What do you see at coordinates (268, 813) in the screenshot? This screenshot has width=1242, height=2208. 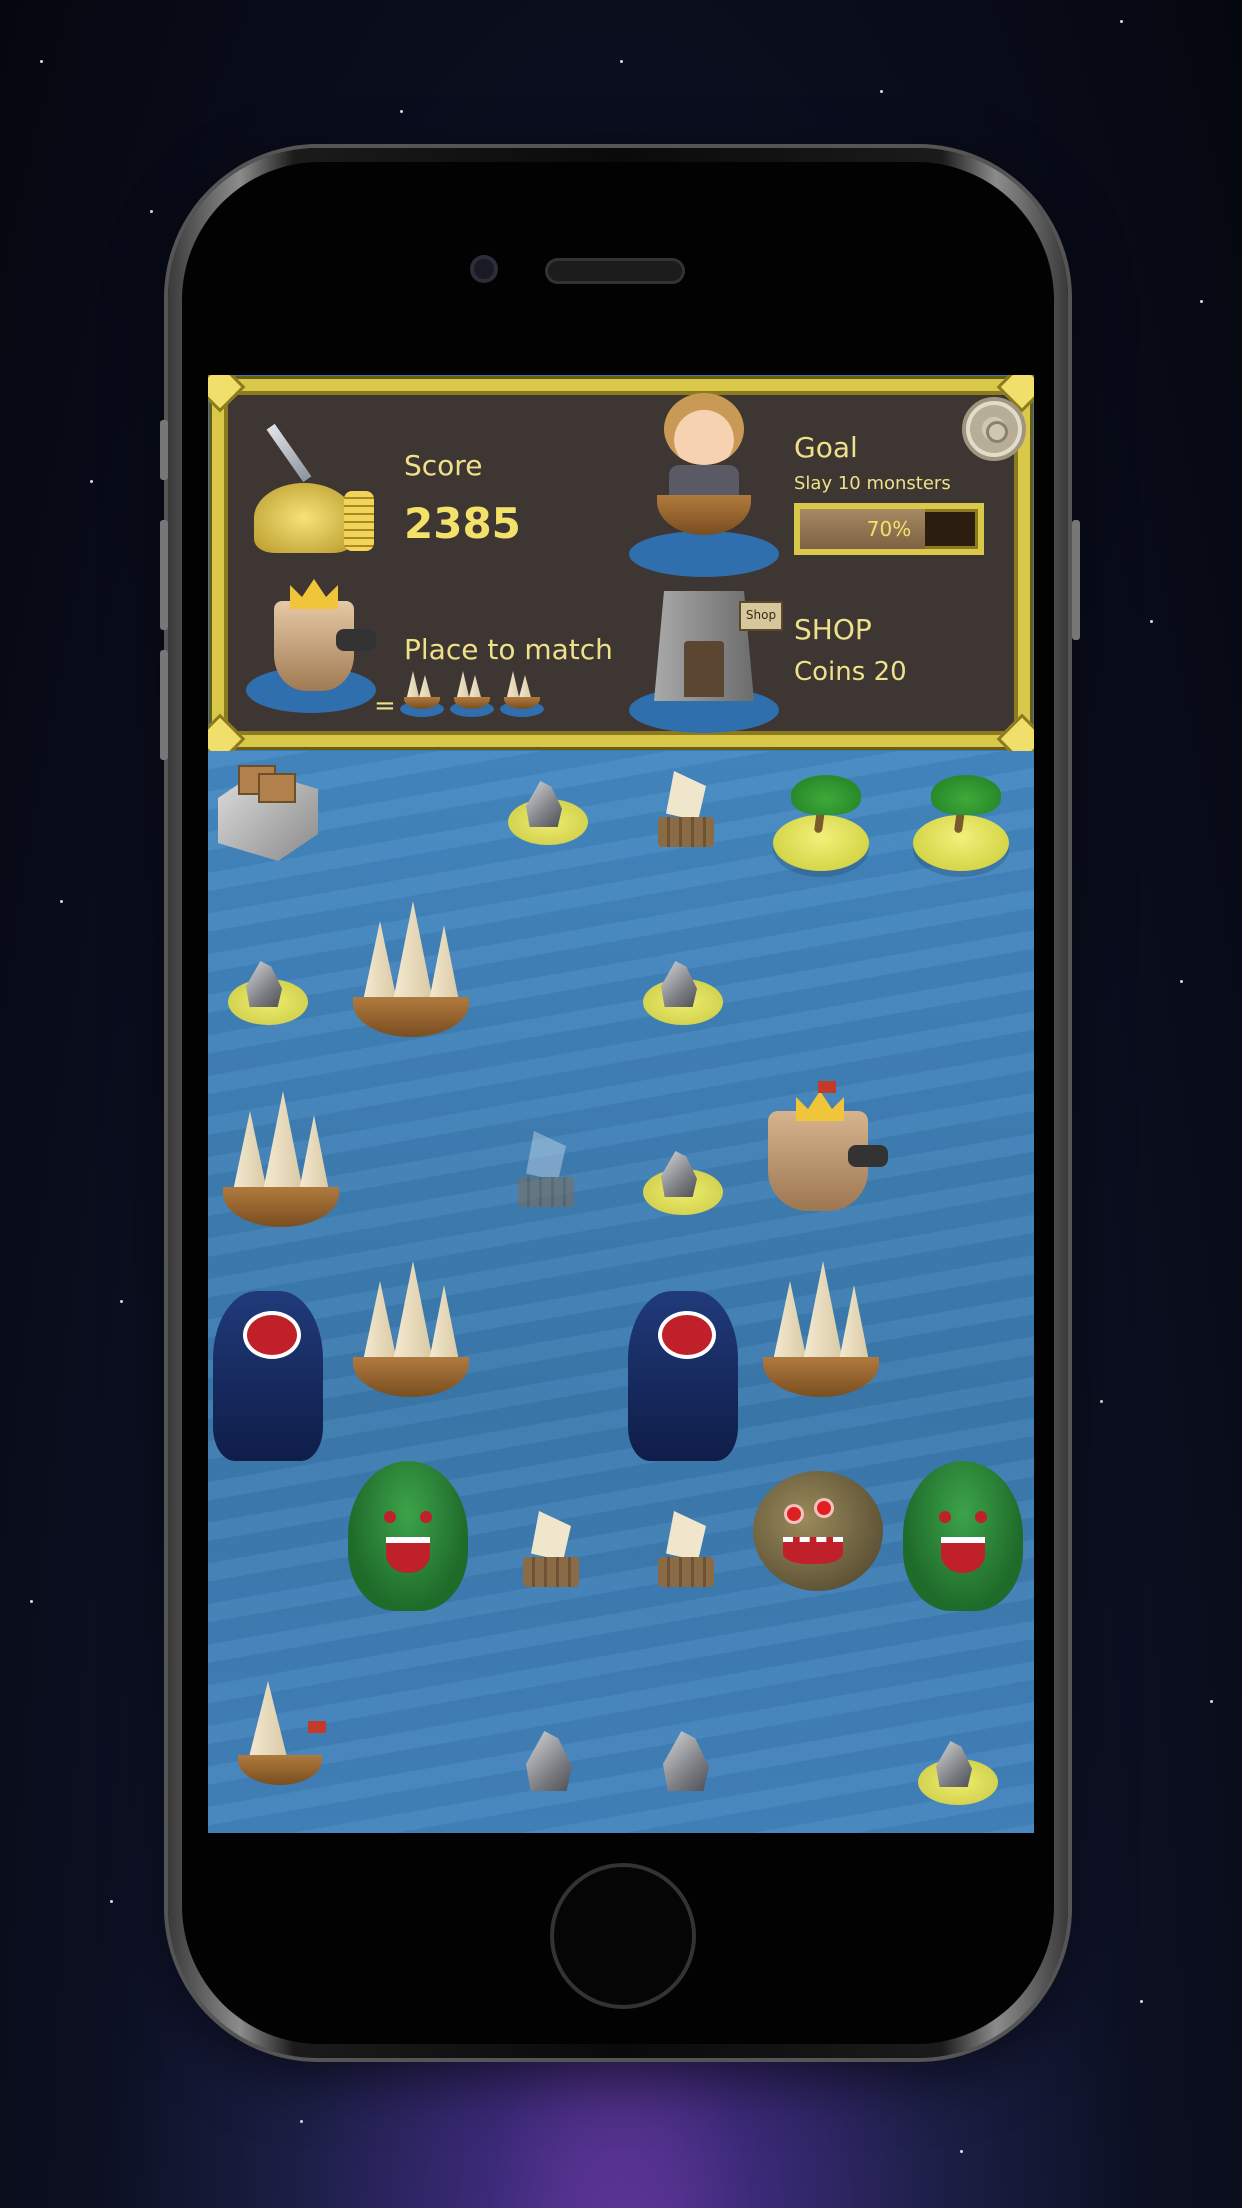 I see `fort-tile` at bounding box center [268, 813].